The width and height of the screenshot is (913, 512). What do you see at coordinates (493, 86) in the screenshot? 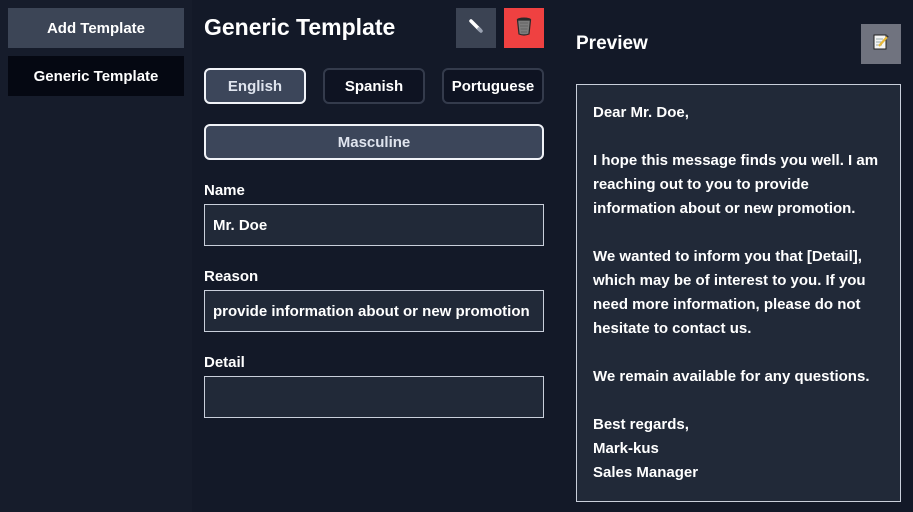
I see `language-portuguese-button: Portuguese` at bounding box center [493, 86].